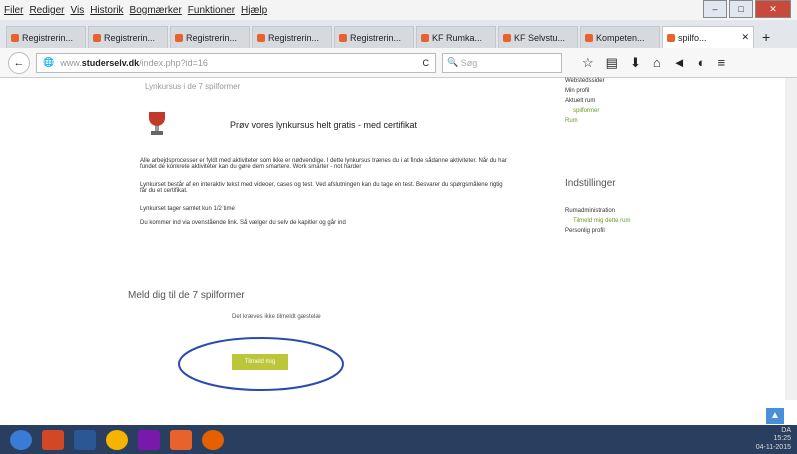  What do you see at coordinates (19, 62) in the screenshot?
I see `back-arrow-icon: ←` at bounding box center [19, 62].